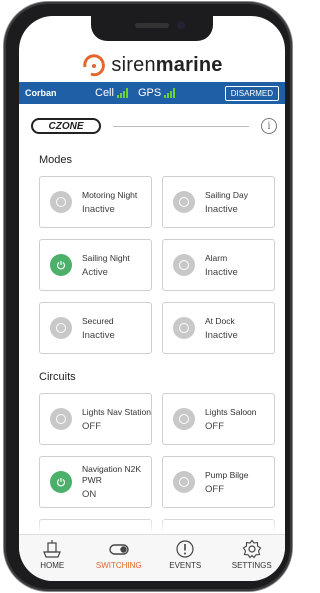  I want to click on bottom-nav: HOME SWITCHING EVENTS SETTINGS, so click(152, 557).